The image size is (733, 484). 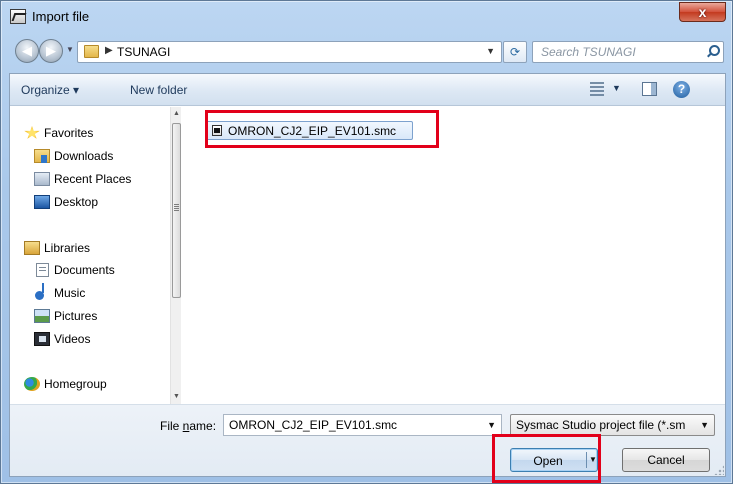 I want to click on search-icon, so click(x=713, y=52).